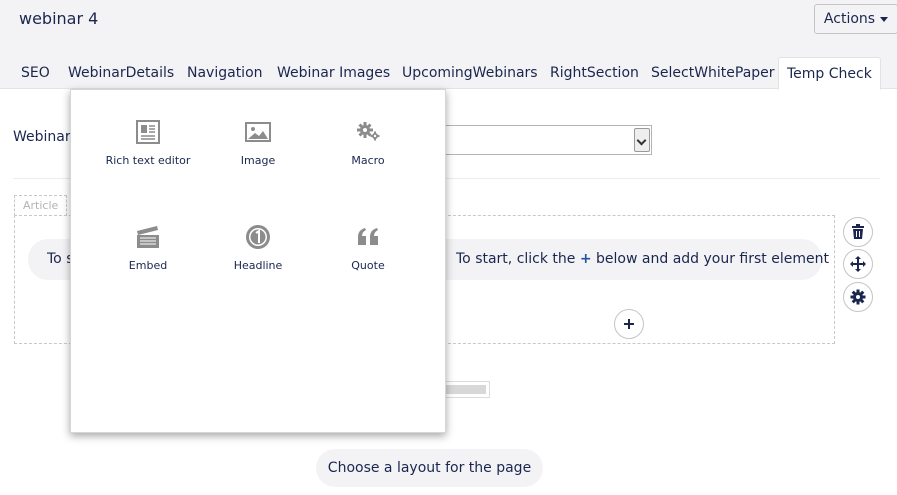 Image resolution: width=897 pixels, height=495 pixels. I want to click on add-element-button, so click(629, 324).